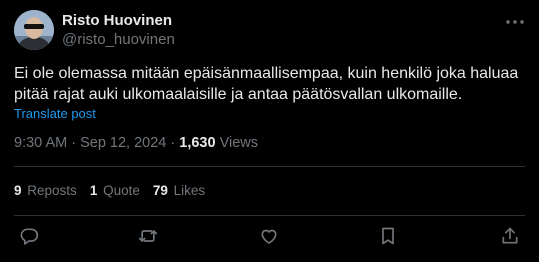 The width and height of the screenshot is (539, 262). I want to click on action-bar, so click(269, 237).